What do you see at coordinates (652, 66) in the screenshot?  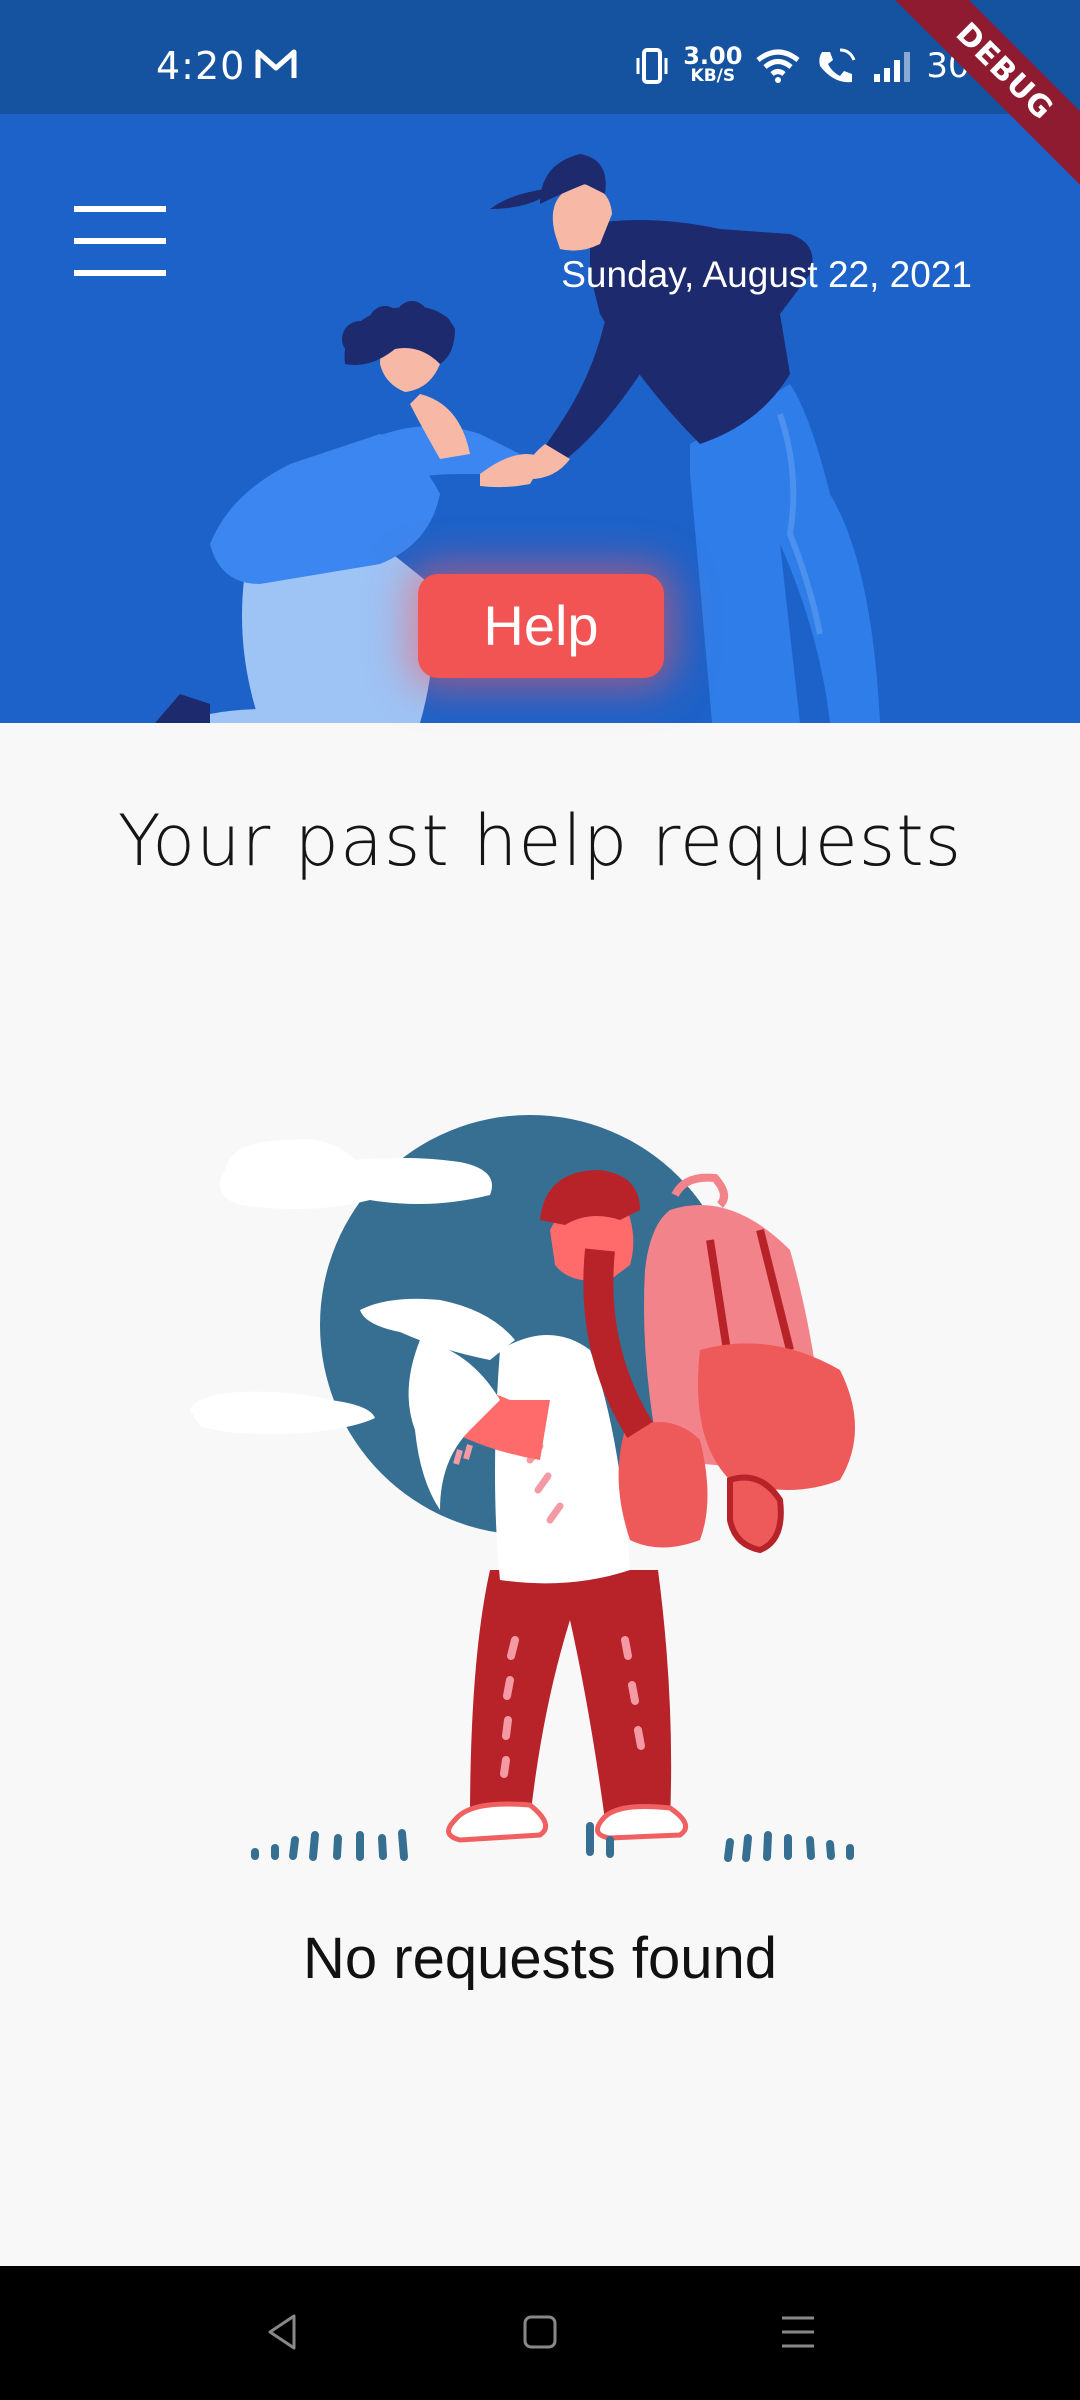 I see `vibrate-icon` at bounding box center [652, 66].